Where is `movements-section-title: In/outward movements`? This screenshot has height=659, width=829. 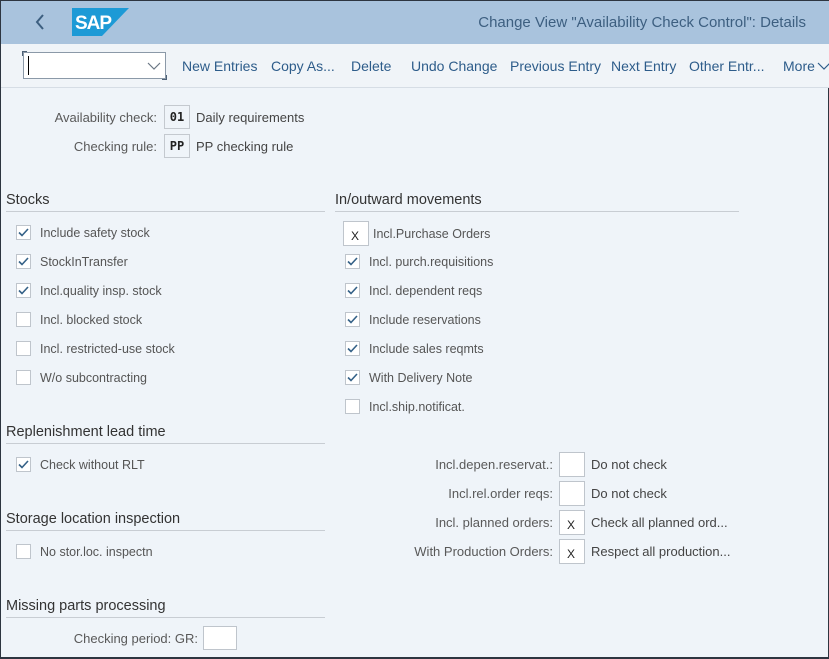
movements-section-title: In/outward movements is located at coordinates (537, 202).